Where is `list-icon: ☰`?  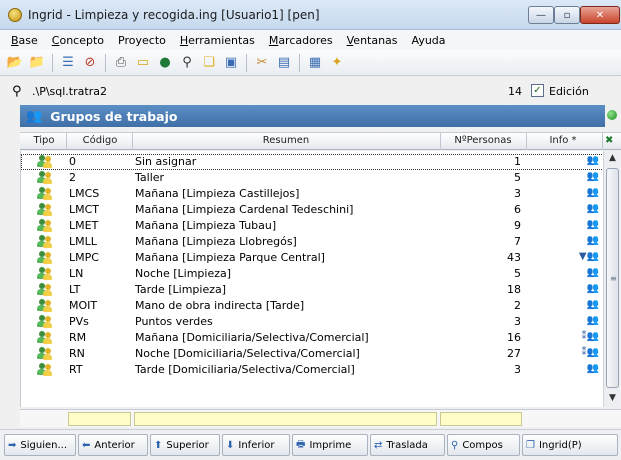 list-icon: ☰ is located at coordinates (68, 63).